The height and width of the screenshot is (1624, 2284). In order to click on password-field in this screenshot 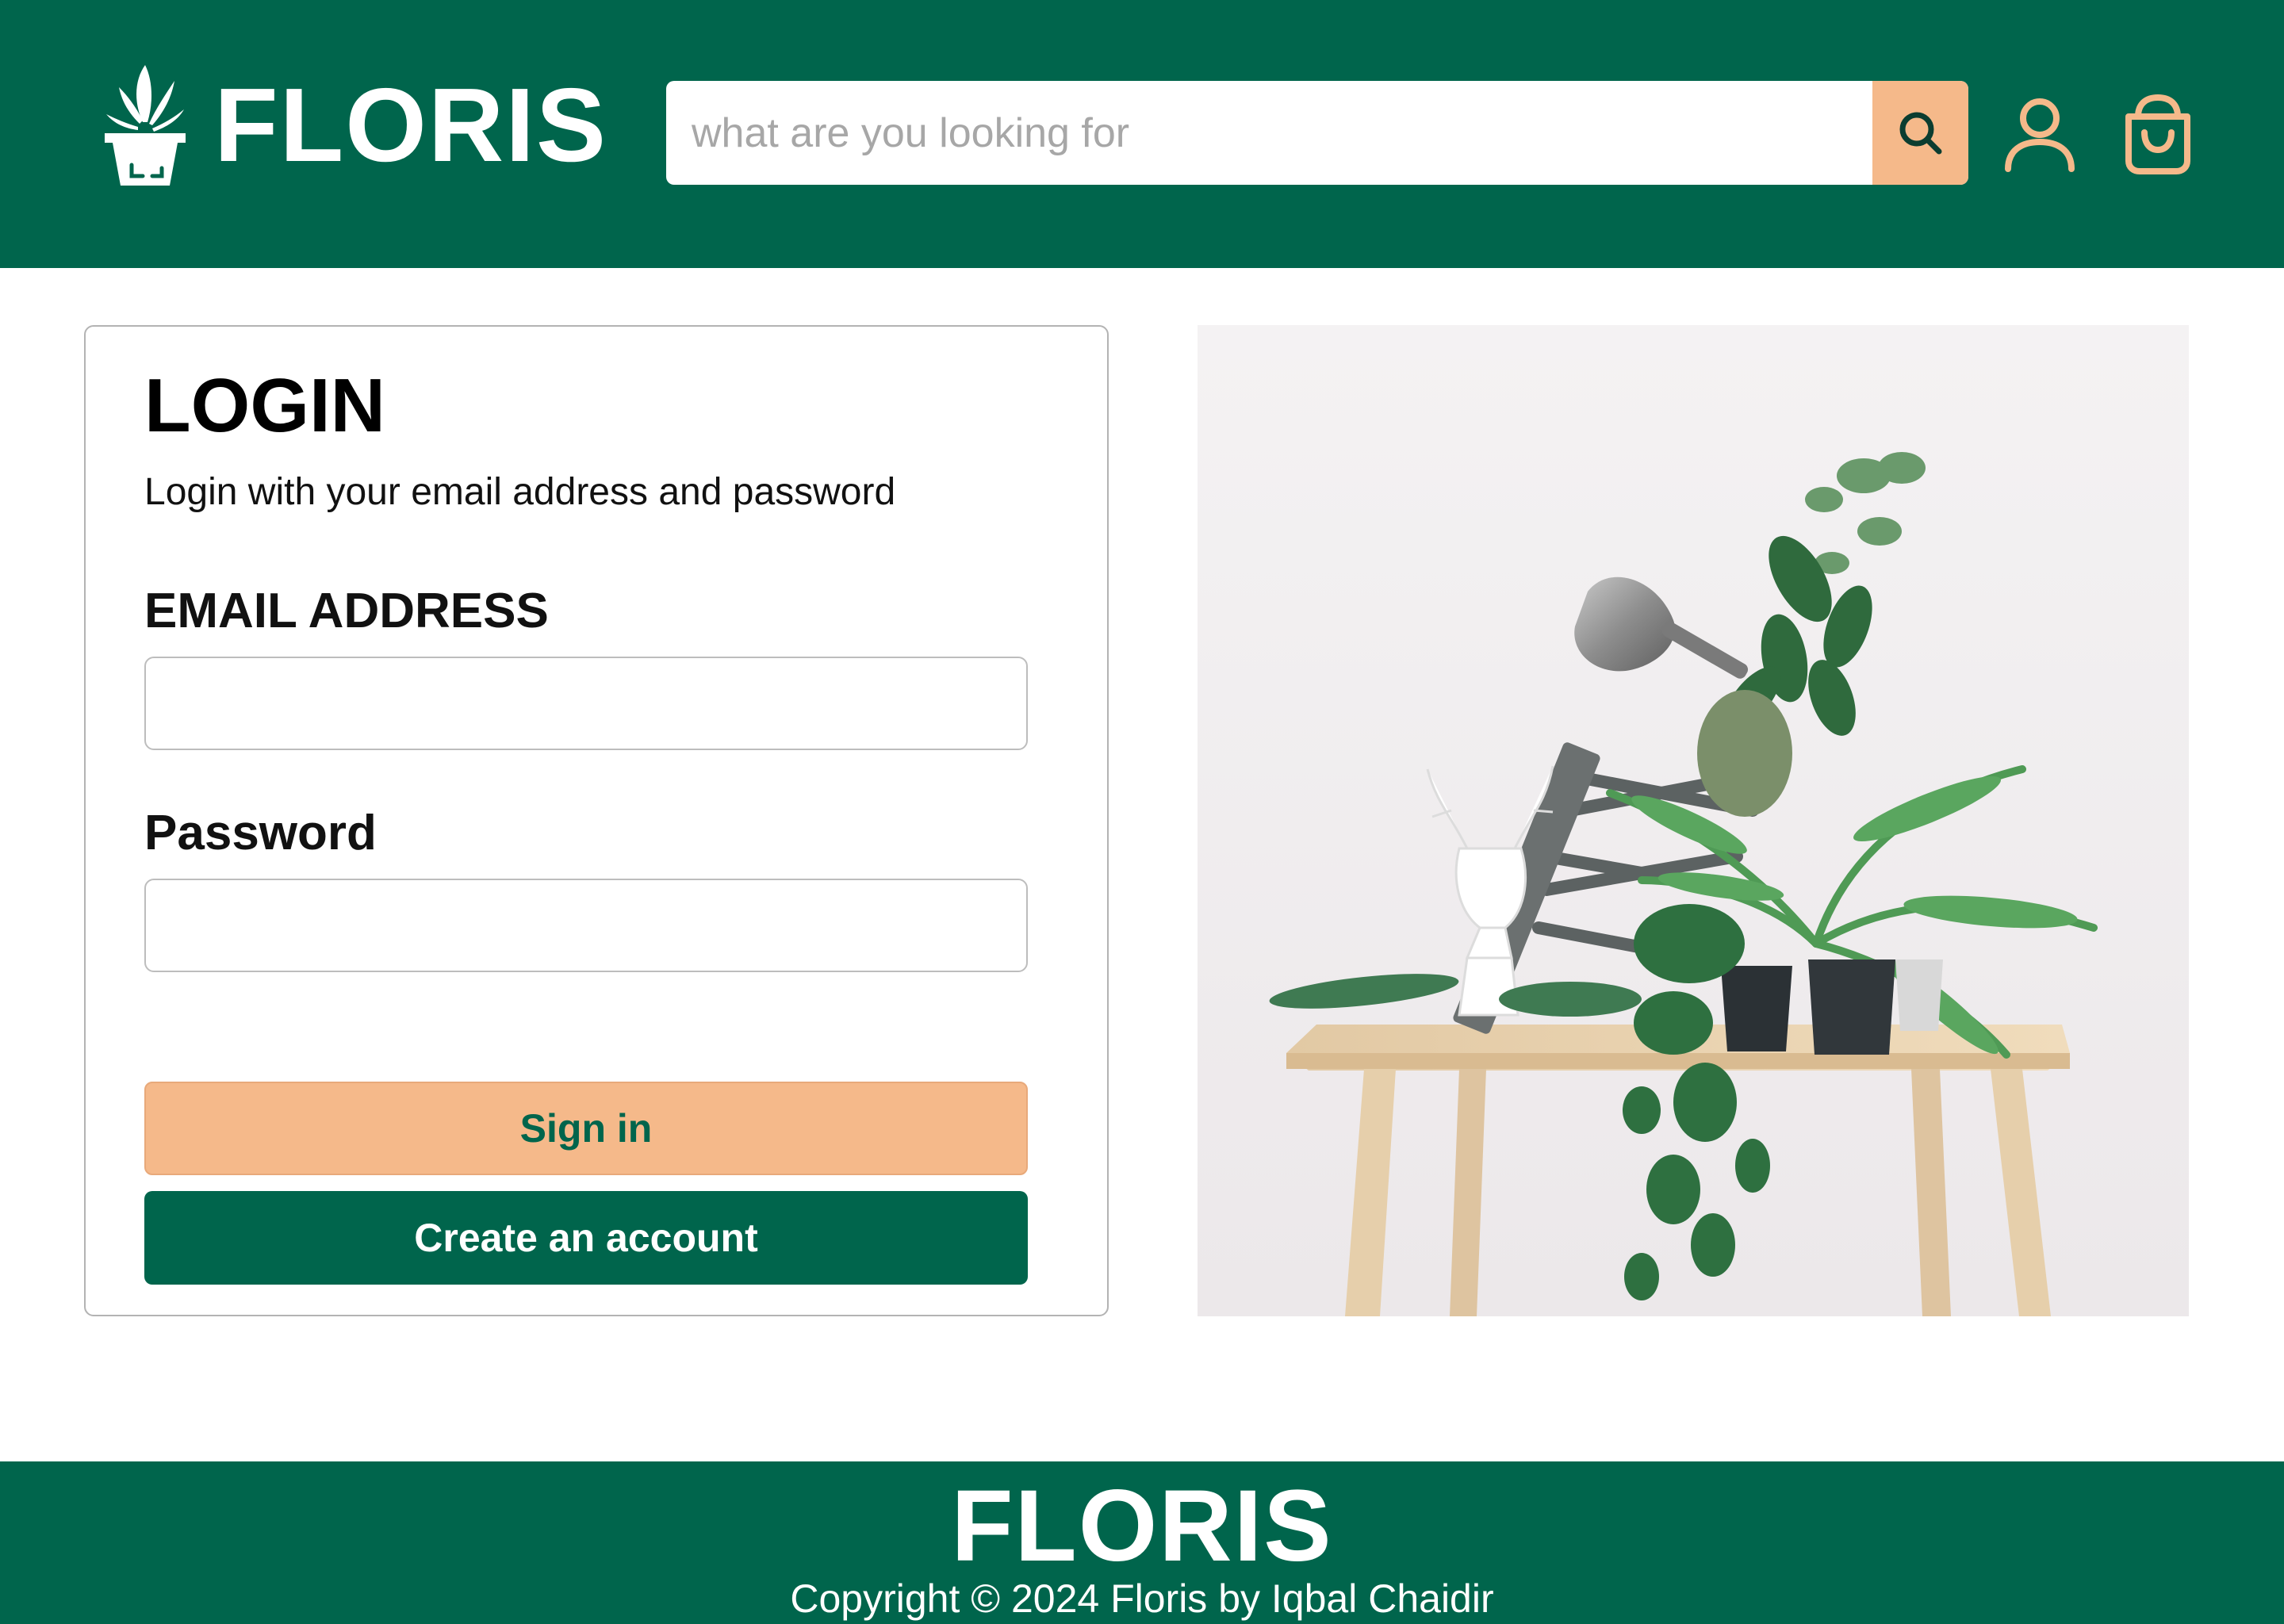, I will do `click(586, 926)`.